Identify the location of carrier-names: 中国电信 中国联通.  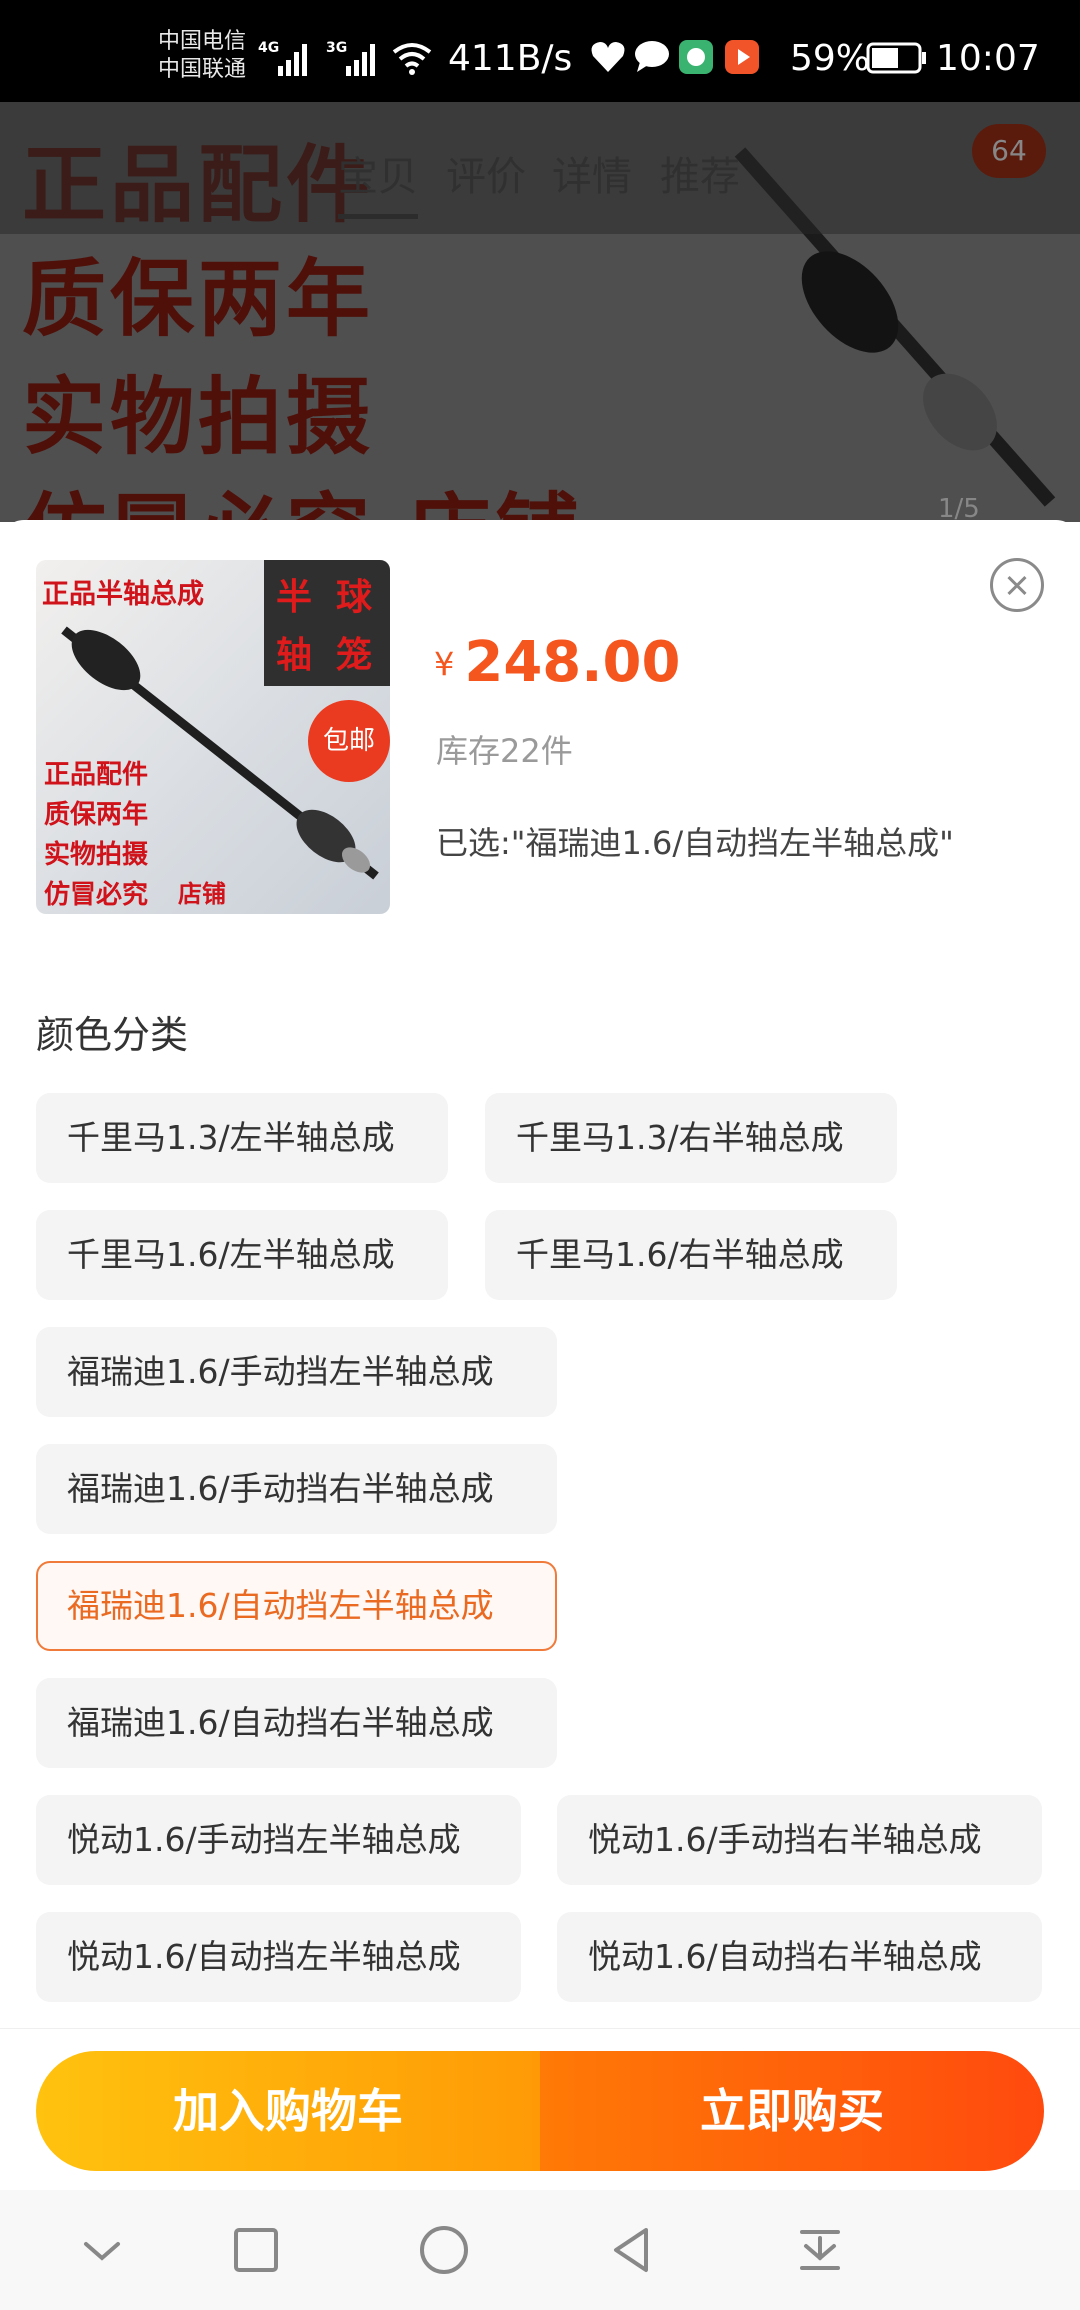
(202, 56).